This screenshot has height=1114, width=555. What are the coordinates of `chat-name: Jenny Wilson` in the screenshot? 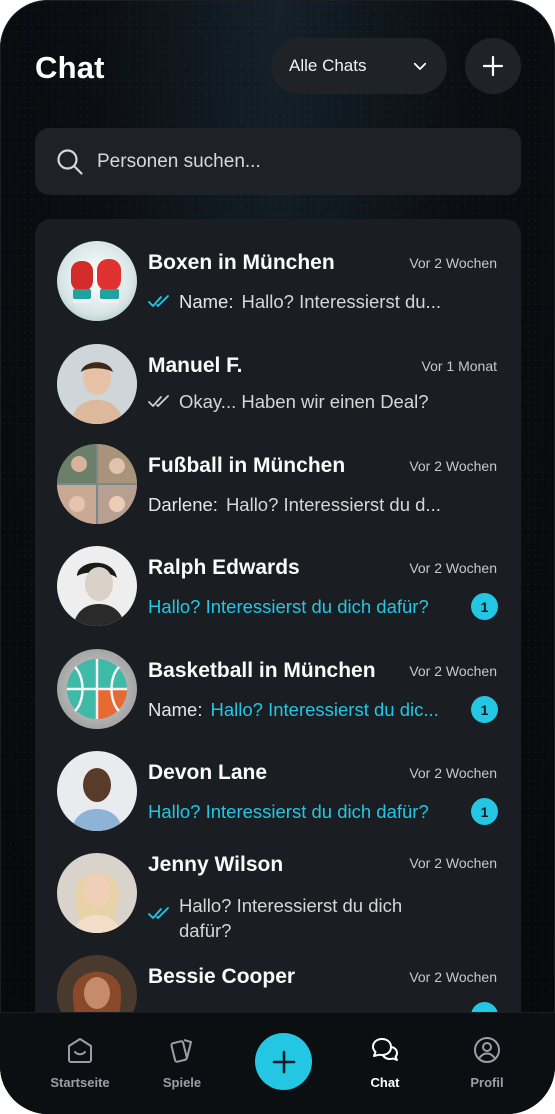 It's located at (216, 864).